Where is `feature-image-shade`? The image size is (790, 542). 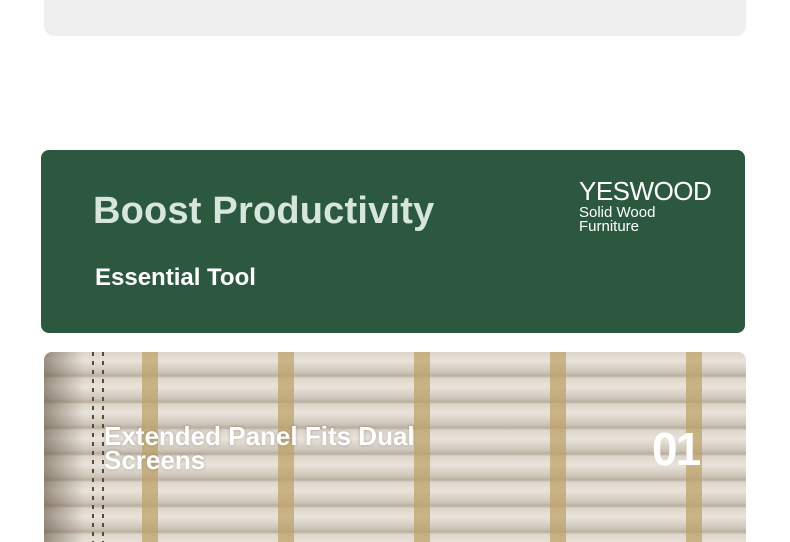 feature-image-shade is located at coordinates (64, 447).